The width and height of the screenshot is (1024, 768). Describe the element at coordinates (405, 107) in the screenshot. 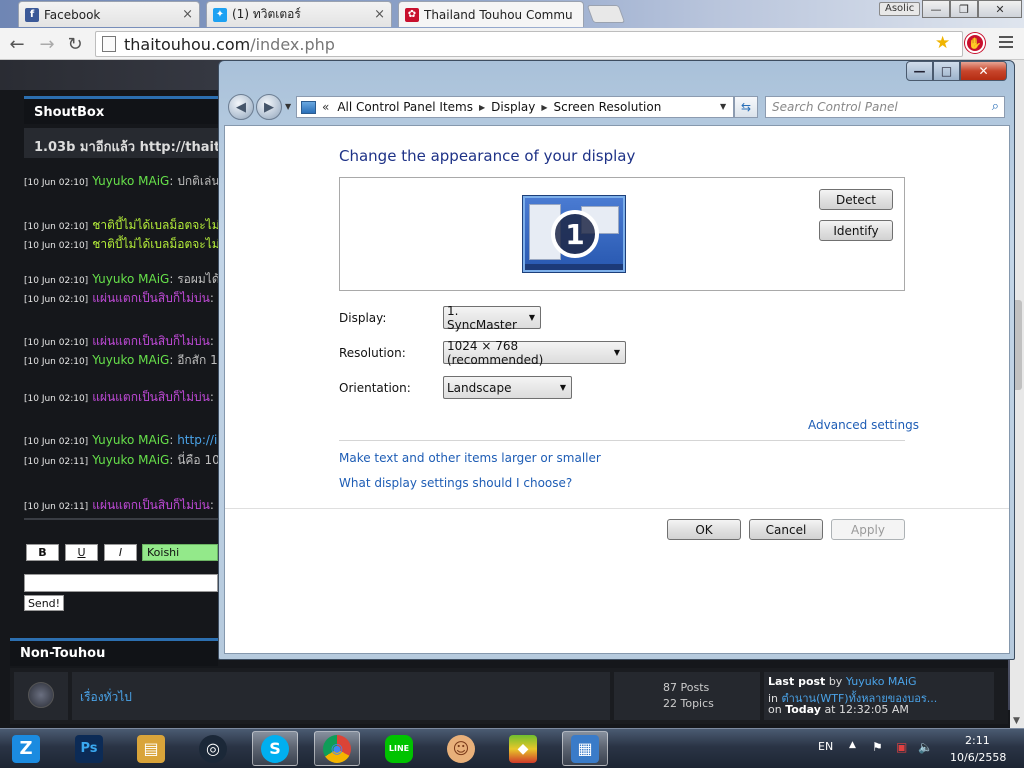

I see `breadcrumb-all-items: All Control Panel Items` at that location.